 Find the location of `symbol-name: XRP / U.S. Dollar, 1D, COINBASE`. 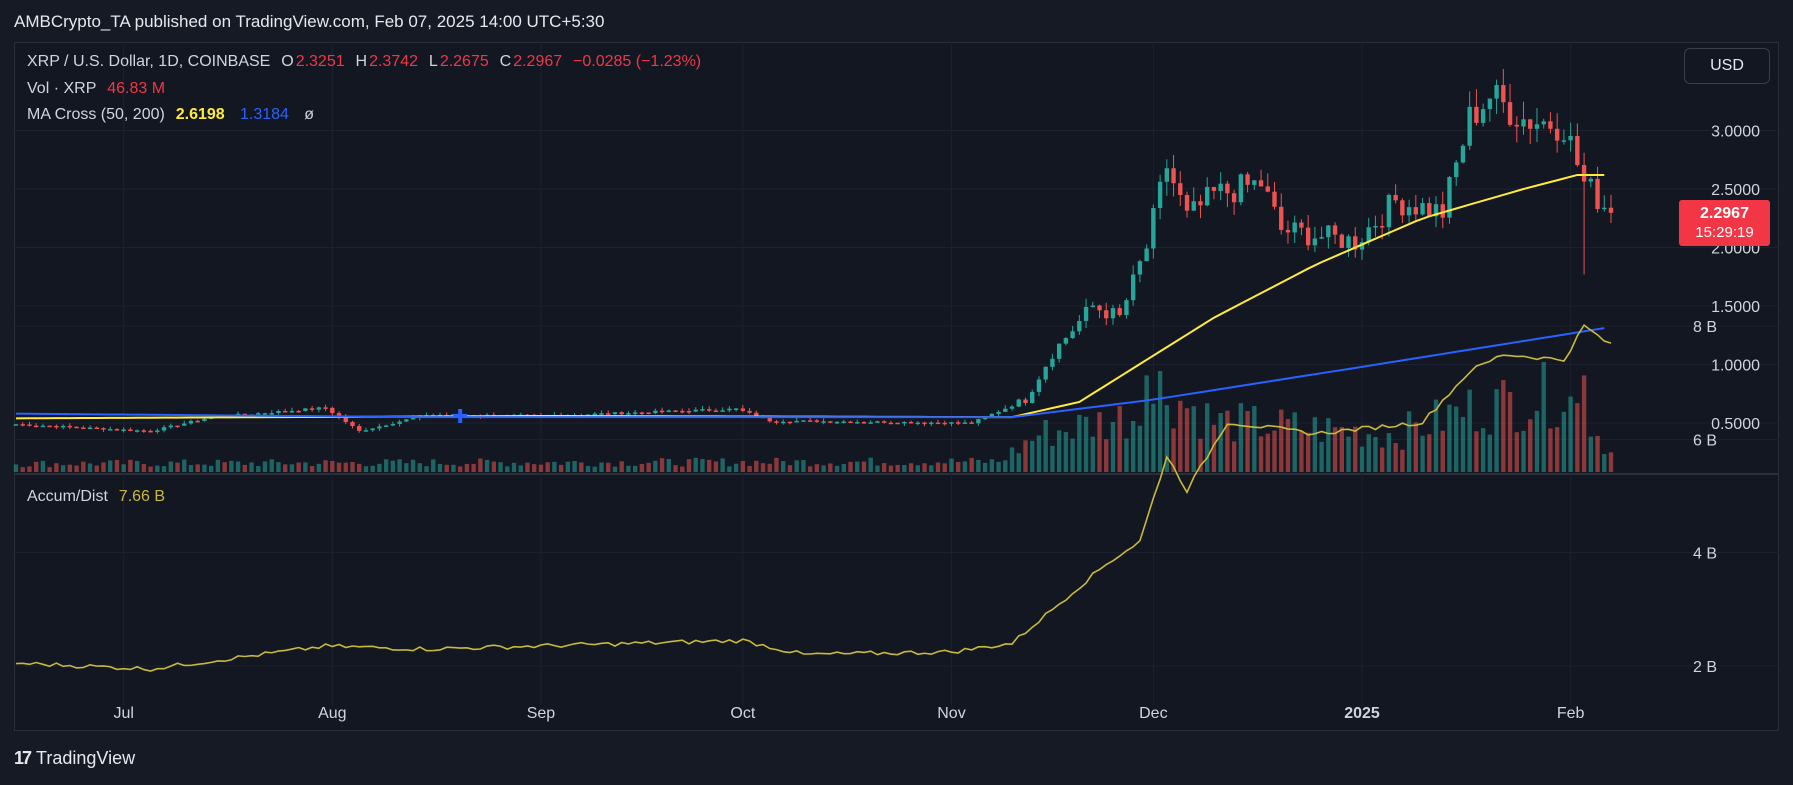

symbol-name: XRP / U.S. Dollar, 1D, COINBASE is located at coordinates (148, 61).